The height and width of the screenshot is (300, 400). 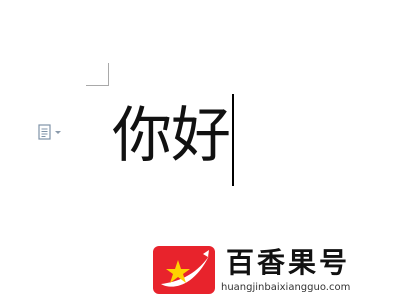 What do you see at coordinates (58, 132) in the screenshot?
I see `chevron-down-icon` at bounding box center [58, 132].